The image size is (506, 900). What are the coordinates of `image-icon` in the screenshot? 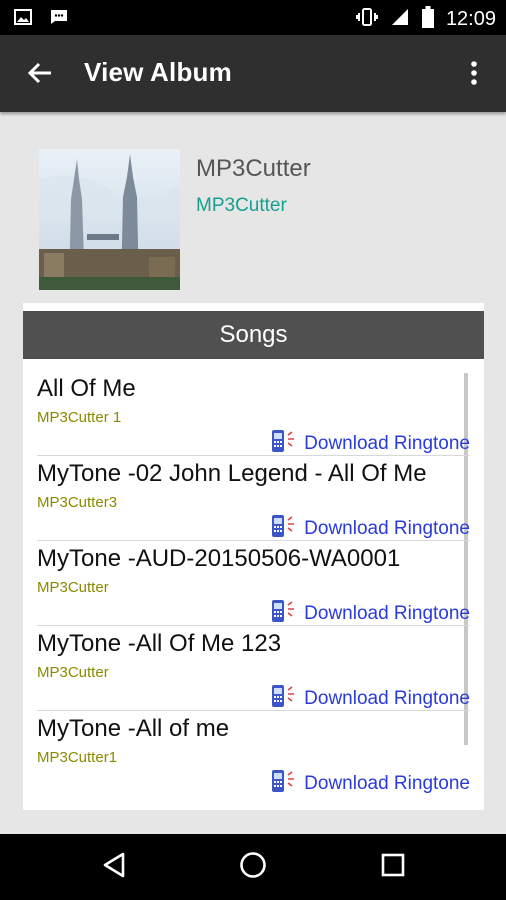 It's located at (23, 19).